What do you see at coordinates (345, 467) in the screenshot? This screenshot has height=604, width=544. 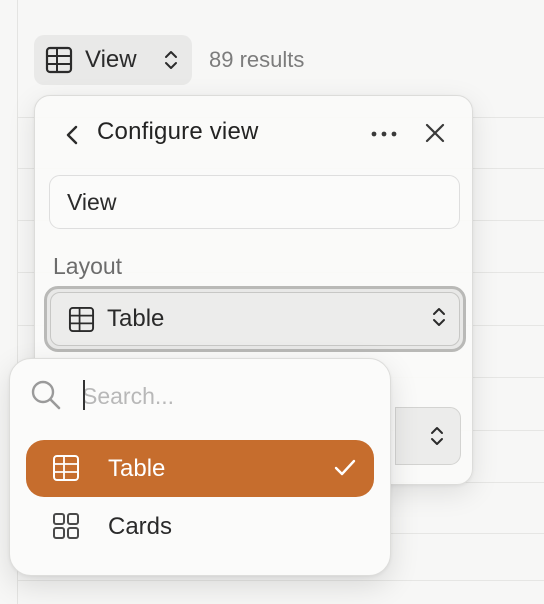 I see `checkmark-icon` at bounding box center [345, 467].